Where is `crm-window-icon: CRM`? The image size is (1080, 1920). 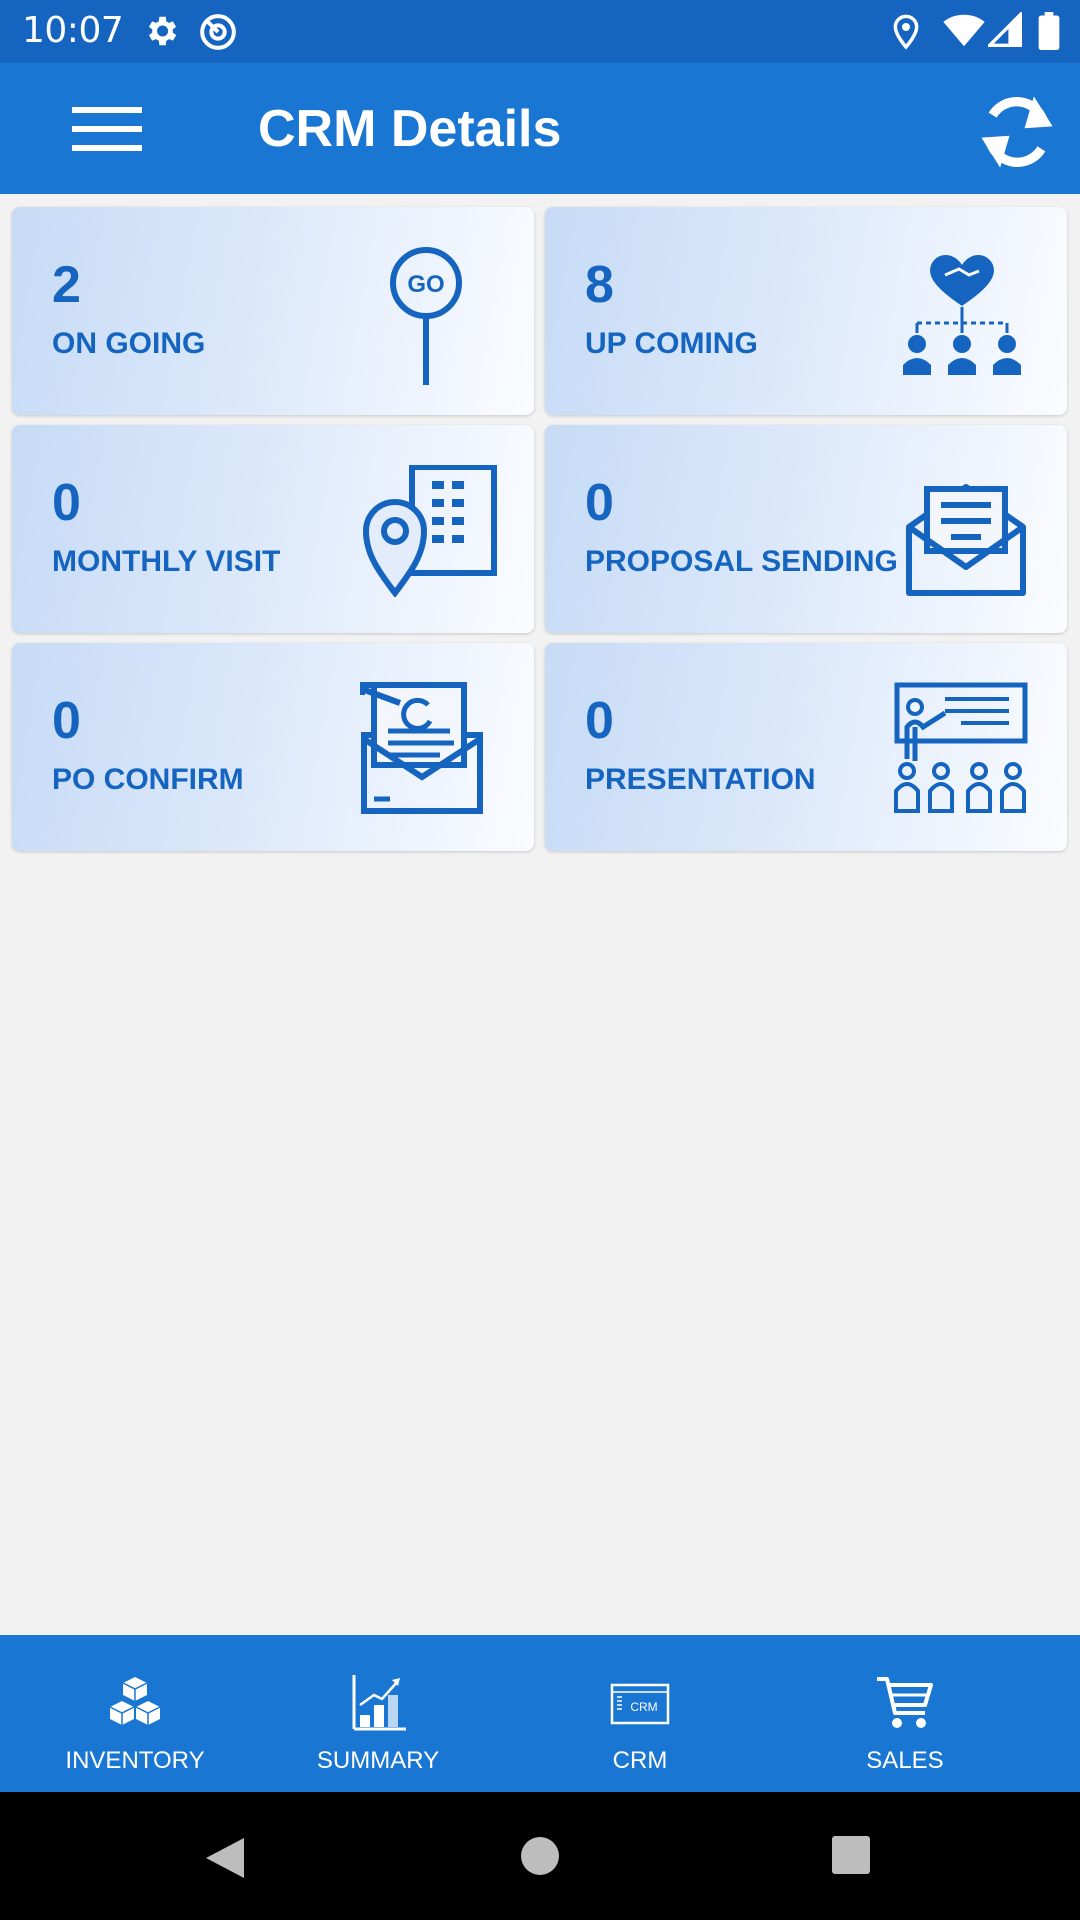 crm-window-icon: CRM is located at coordinates (640, 1704).